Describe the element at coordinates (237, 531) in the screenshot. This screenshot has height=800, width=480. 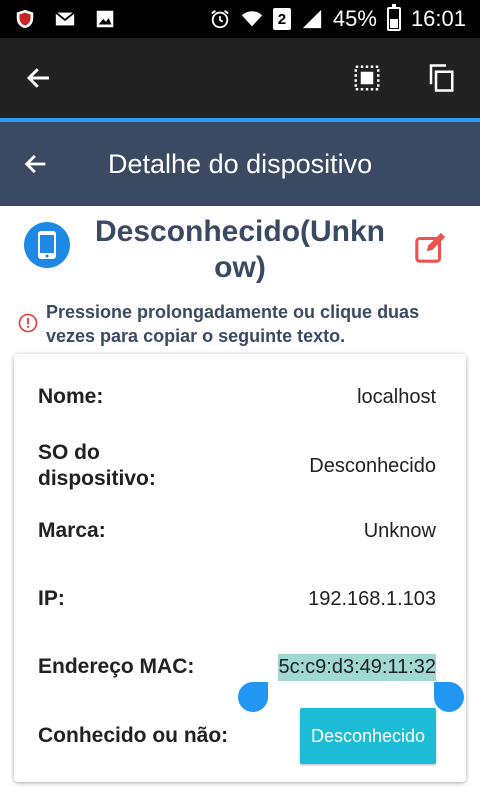
I see `detail-row-brand: Marca: Unknow` at that location.